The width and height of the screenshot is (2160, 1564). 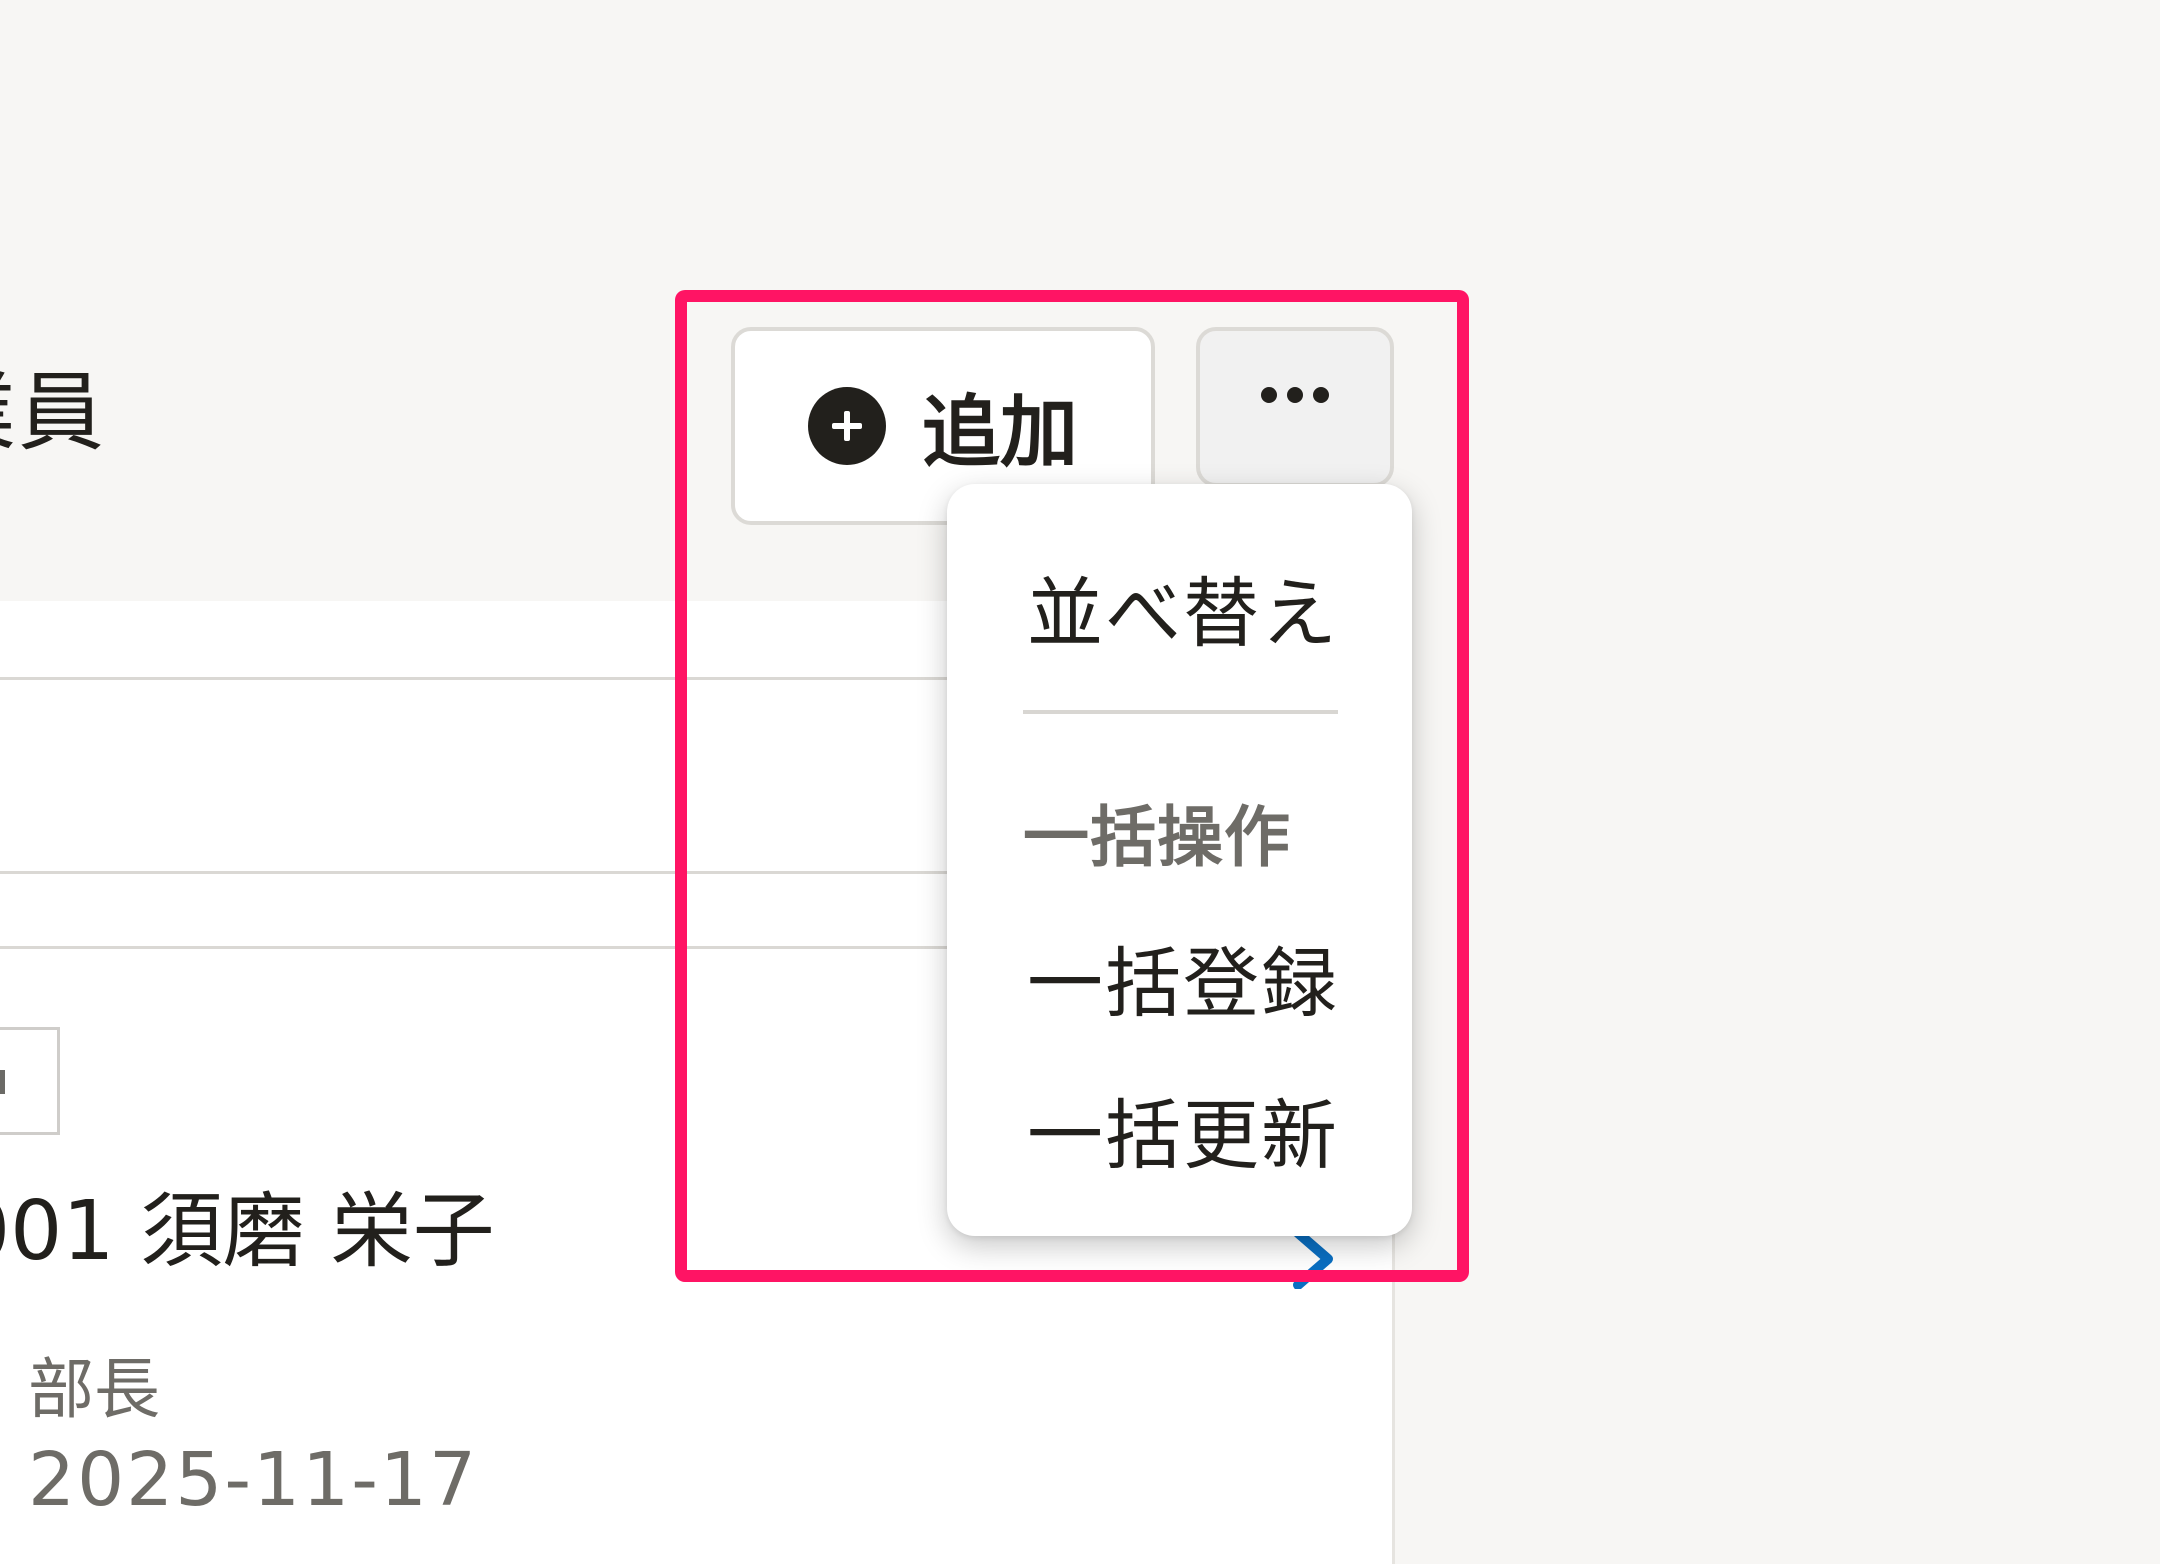 I want to click on menu-section-bulk: 一括操作, so click(x=1157, y=837).